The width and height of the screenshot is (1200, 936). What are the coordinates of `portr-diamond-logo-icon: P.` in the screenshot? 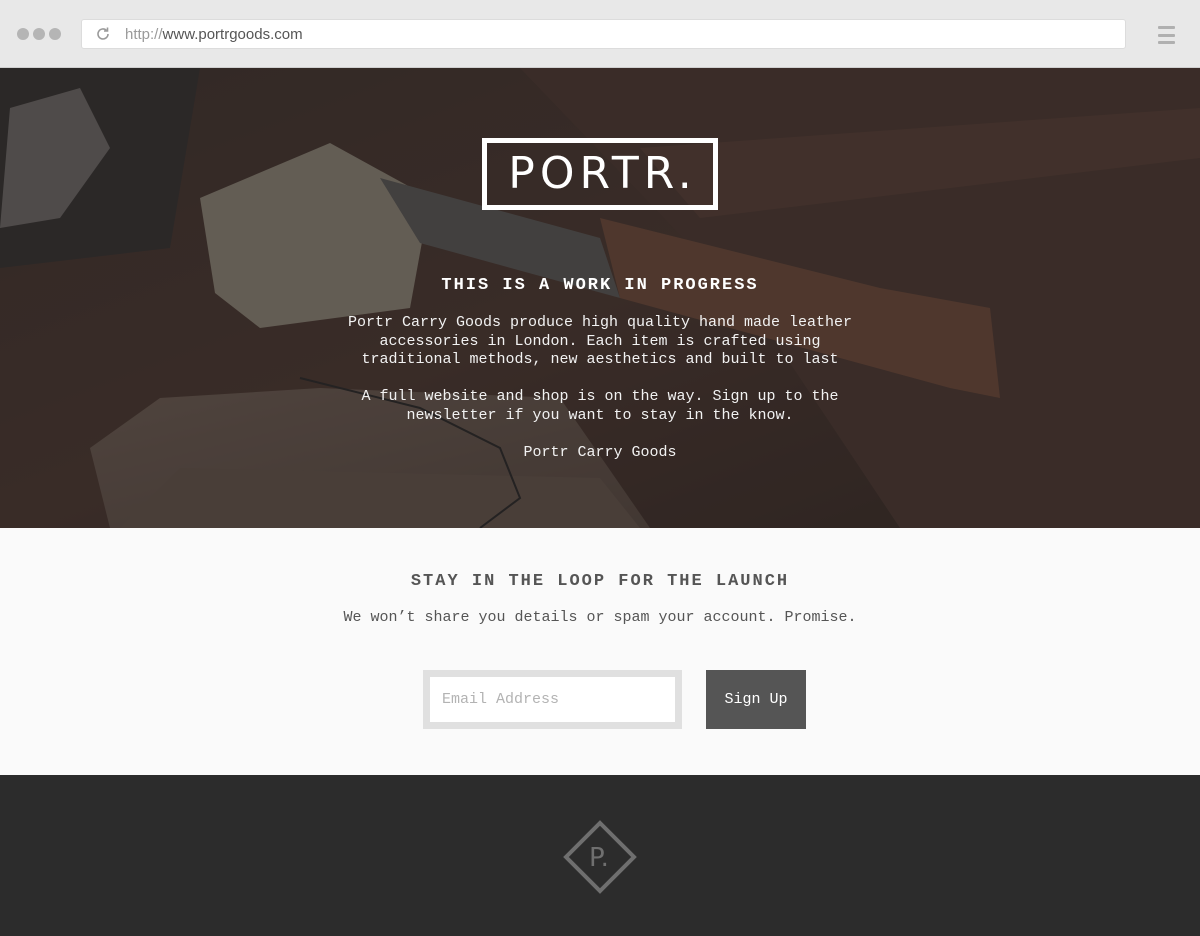 It's located at (600, 857).